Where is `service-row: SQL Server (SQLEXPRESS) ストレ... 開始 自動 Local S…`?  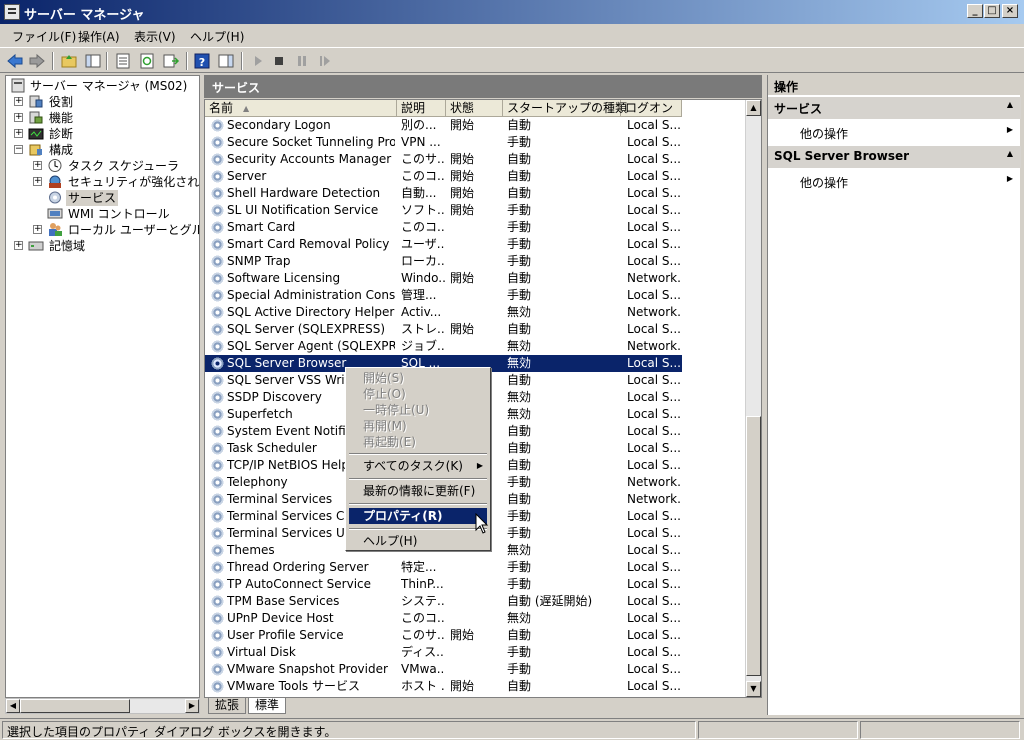
service-row: SQL Server (SQLEXPRESS) ストレ... 開始 自動 Local S… is located at coordinates (443, 329).